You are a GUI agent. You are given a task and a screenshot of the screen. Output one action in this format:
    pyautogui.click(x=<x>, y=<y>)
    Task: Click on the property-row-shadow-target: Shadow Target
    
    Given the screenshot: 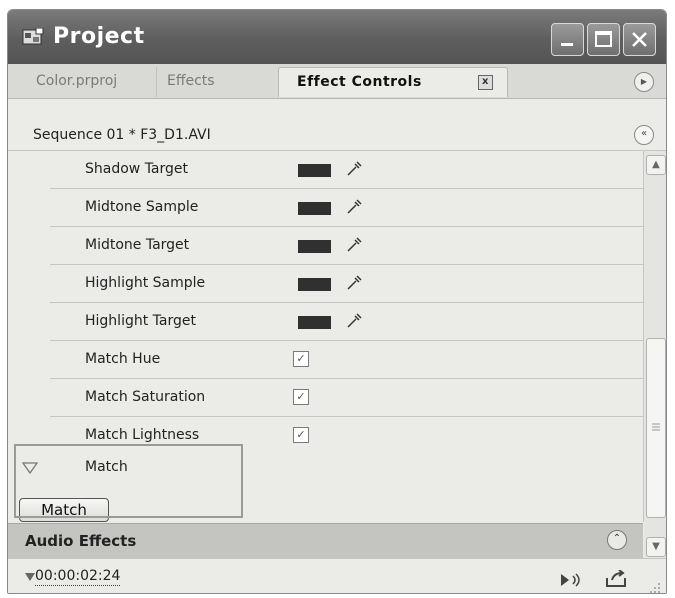 What is the action you would take?
    pyautogui.click(x=346, y=170)
    